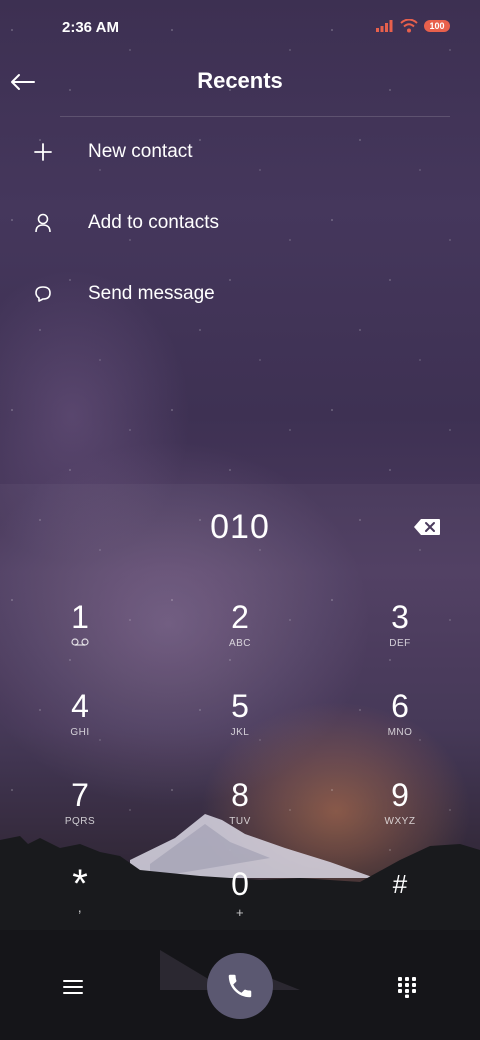 The image size is (480, 1040). I want to click on key-digit: 6, so click(400, 706).